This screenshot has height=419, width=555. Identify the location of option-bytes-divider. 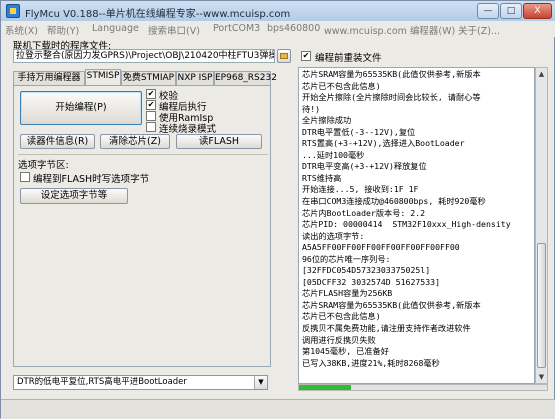
(143, 154).